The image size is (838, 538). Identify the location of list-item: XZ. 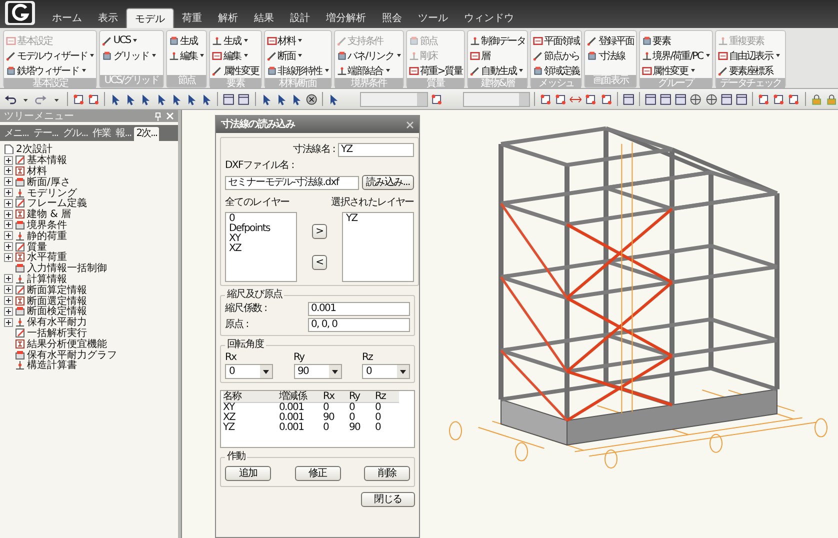
(261, 249).